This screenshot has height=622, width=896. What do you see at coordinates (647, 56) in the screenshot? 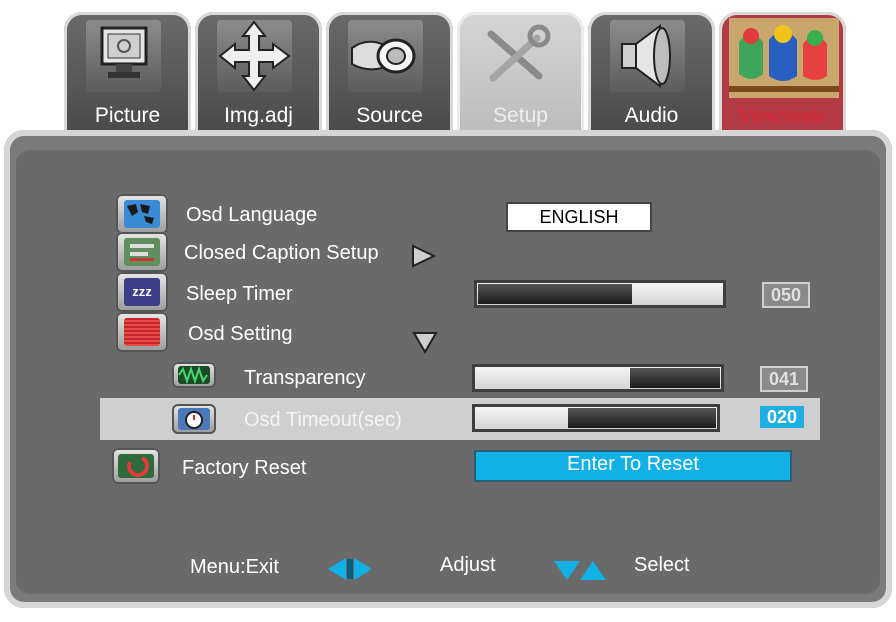
I see `speaker-icon` at bounding box center [647, 56].